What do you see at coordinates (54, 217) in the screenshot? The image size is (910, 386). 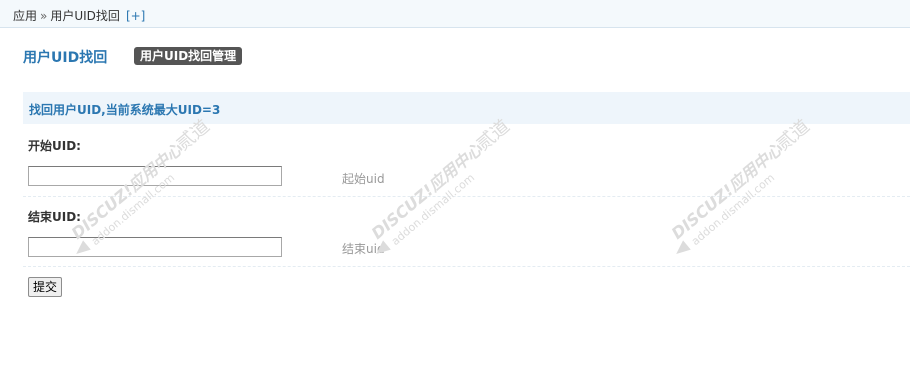 I see `end-uid-label: 结束UID:` at bounding box center [54, 217].